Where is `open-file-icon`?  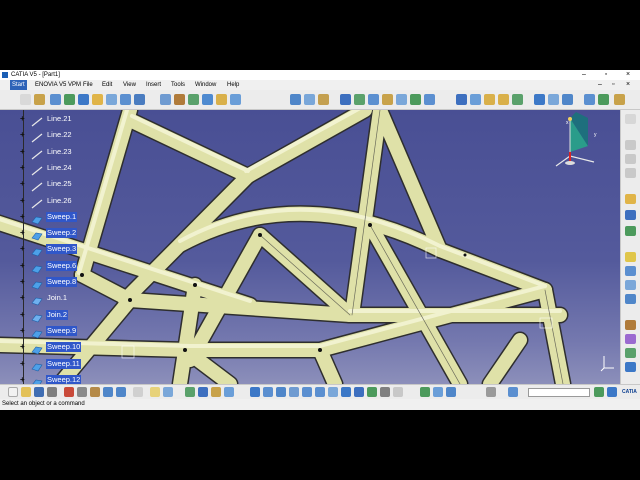
open-file-icon is located at coordinates (26, 392).